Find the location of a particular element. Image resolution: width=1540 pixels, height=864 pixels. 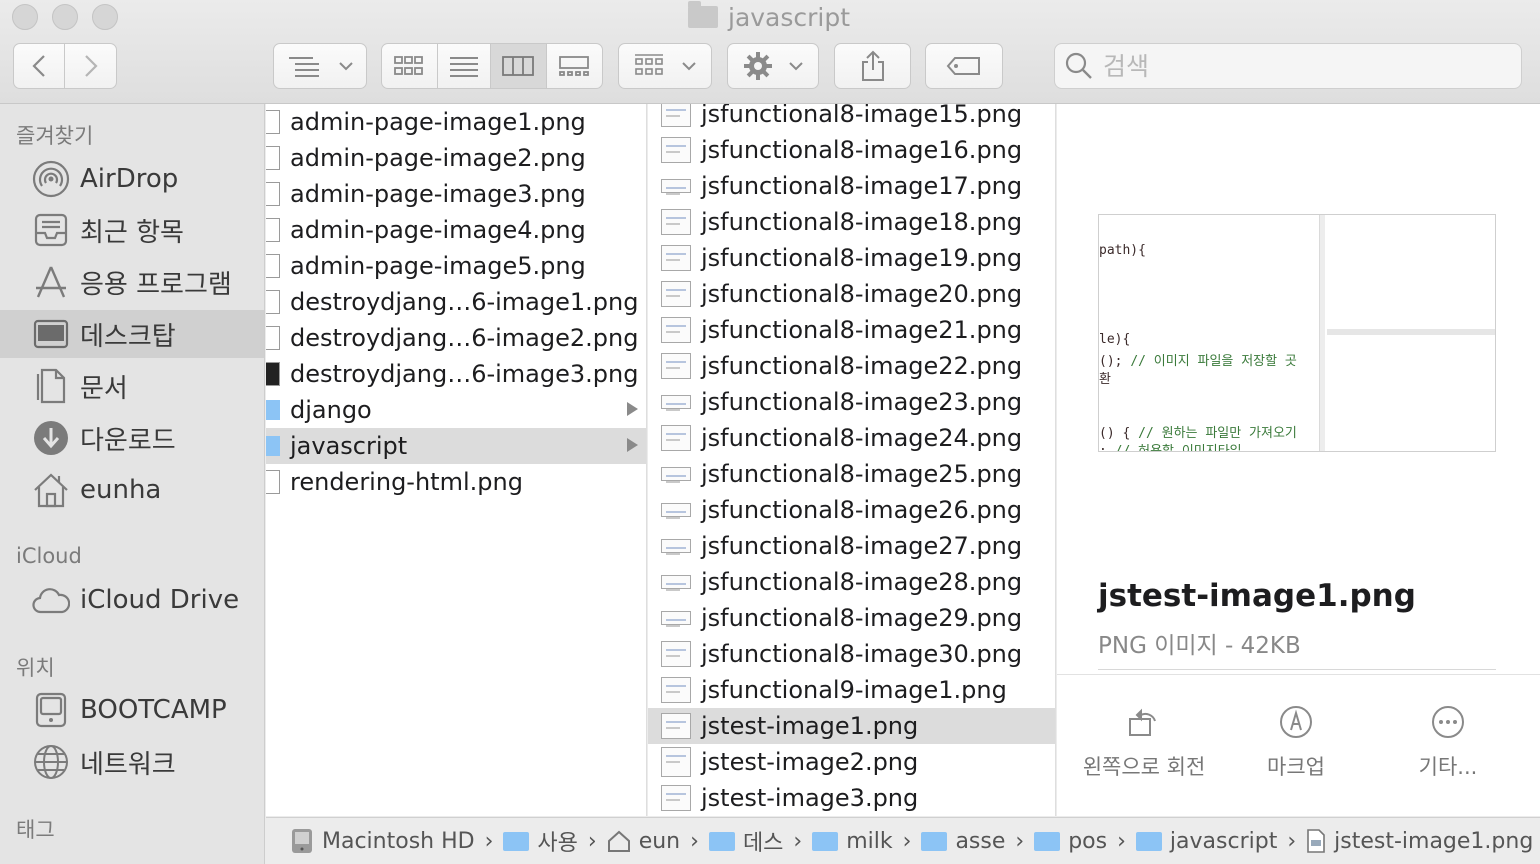

action-menu-button is located at coordinates (773, 66).